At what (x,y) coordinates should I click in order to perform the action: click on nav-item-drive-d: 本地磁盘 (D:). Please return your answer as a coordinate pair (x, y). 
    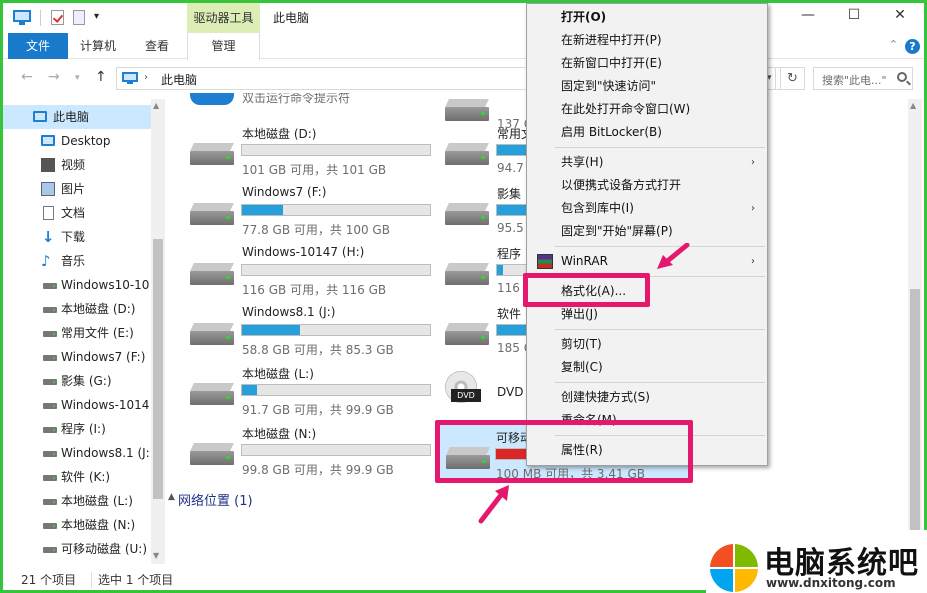
    Looking at the image, I should click on (77, 309).